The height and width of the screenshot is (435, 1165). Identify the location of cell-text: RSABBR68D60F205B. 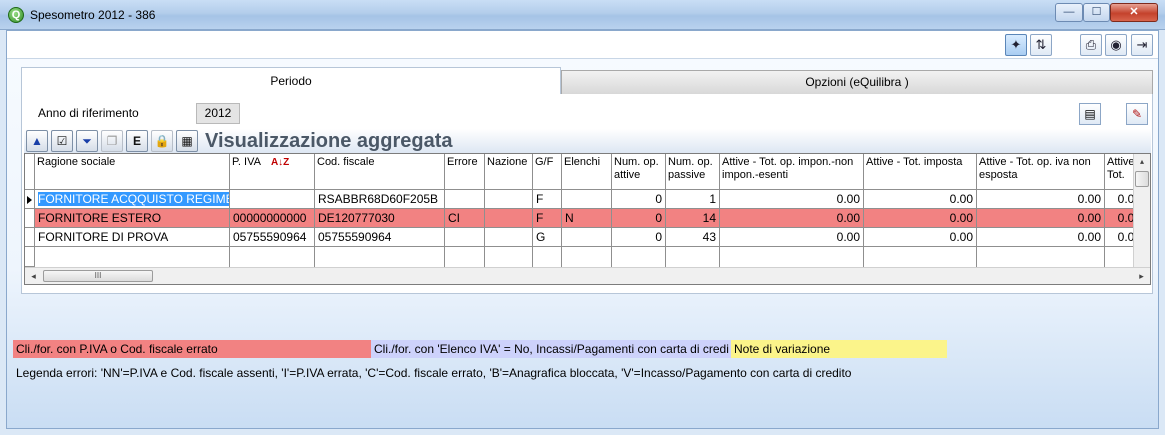
(378, 199).